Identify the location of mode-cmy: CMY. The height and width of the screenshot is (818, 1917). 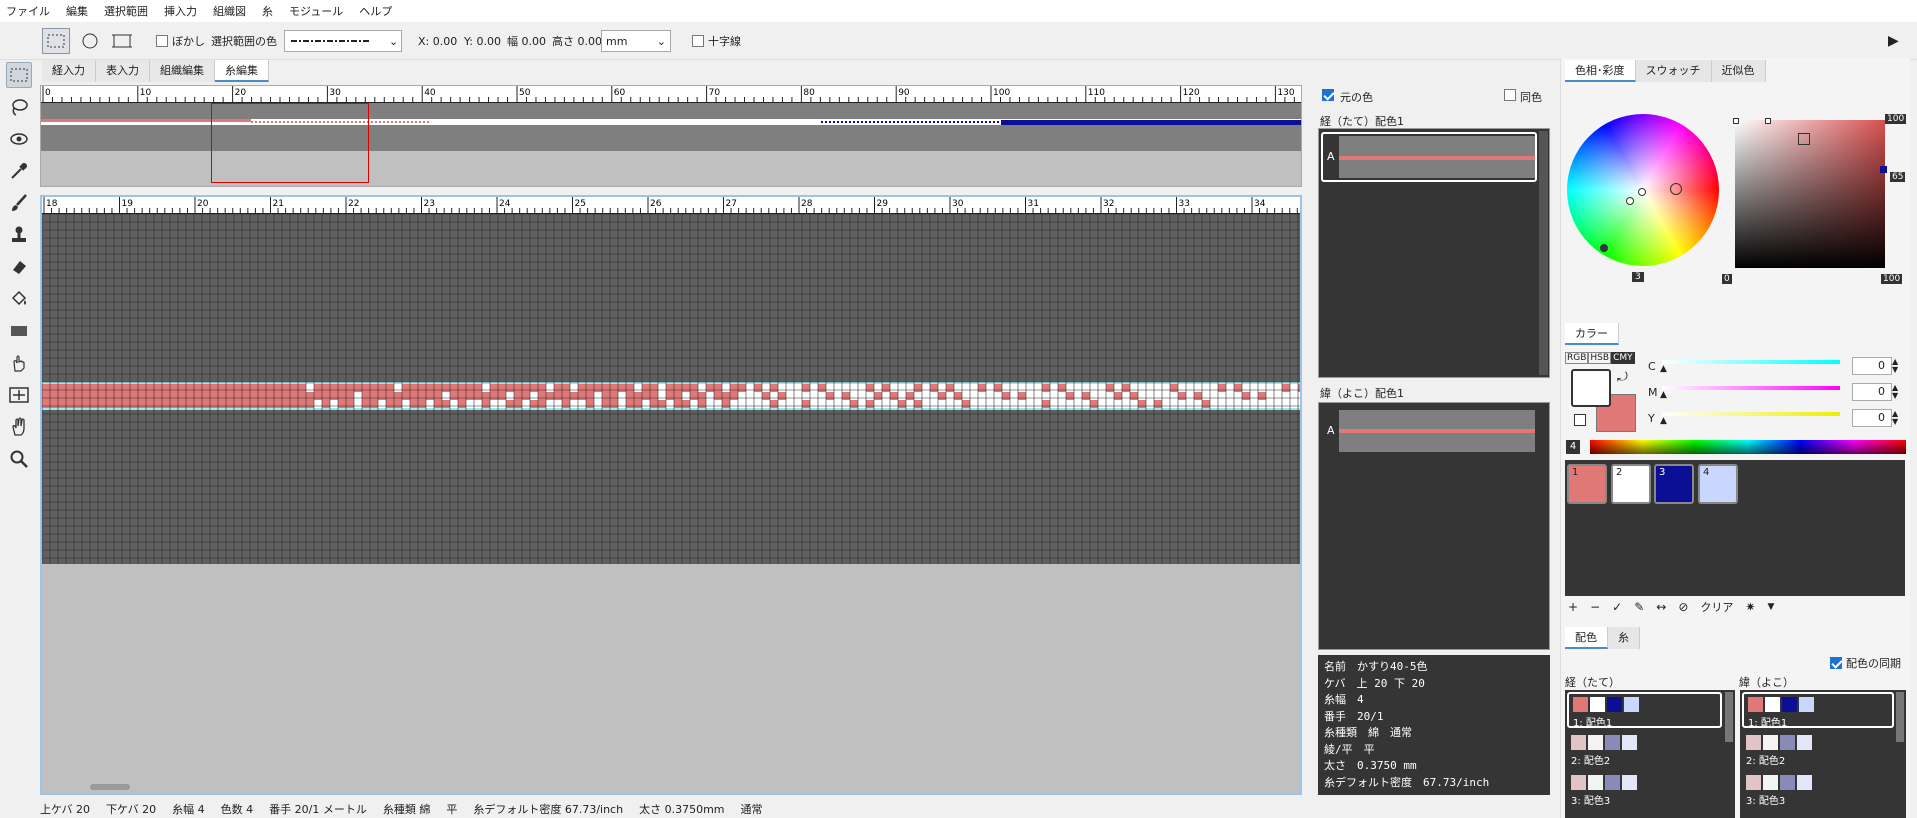
(1623, 358).